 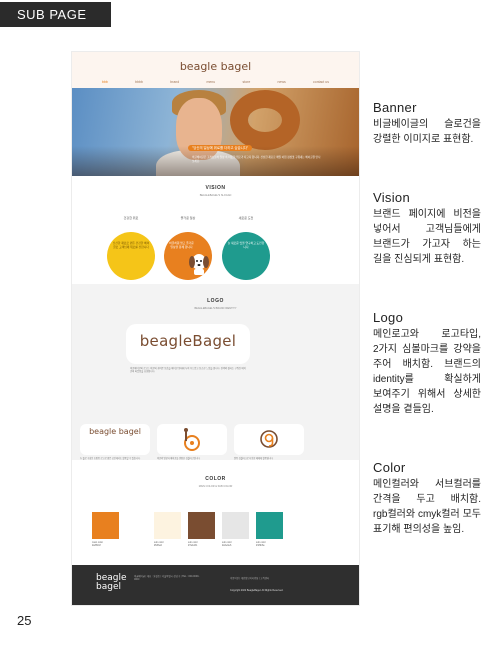 I want to click on nav-item: news, so click(x=282, y=82).